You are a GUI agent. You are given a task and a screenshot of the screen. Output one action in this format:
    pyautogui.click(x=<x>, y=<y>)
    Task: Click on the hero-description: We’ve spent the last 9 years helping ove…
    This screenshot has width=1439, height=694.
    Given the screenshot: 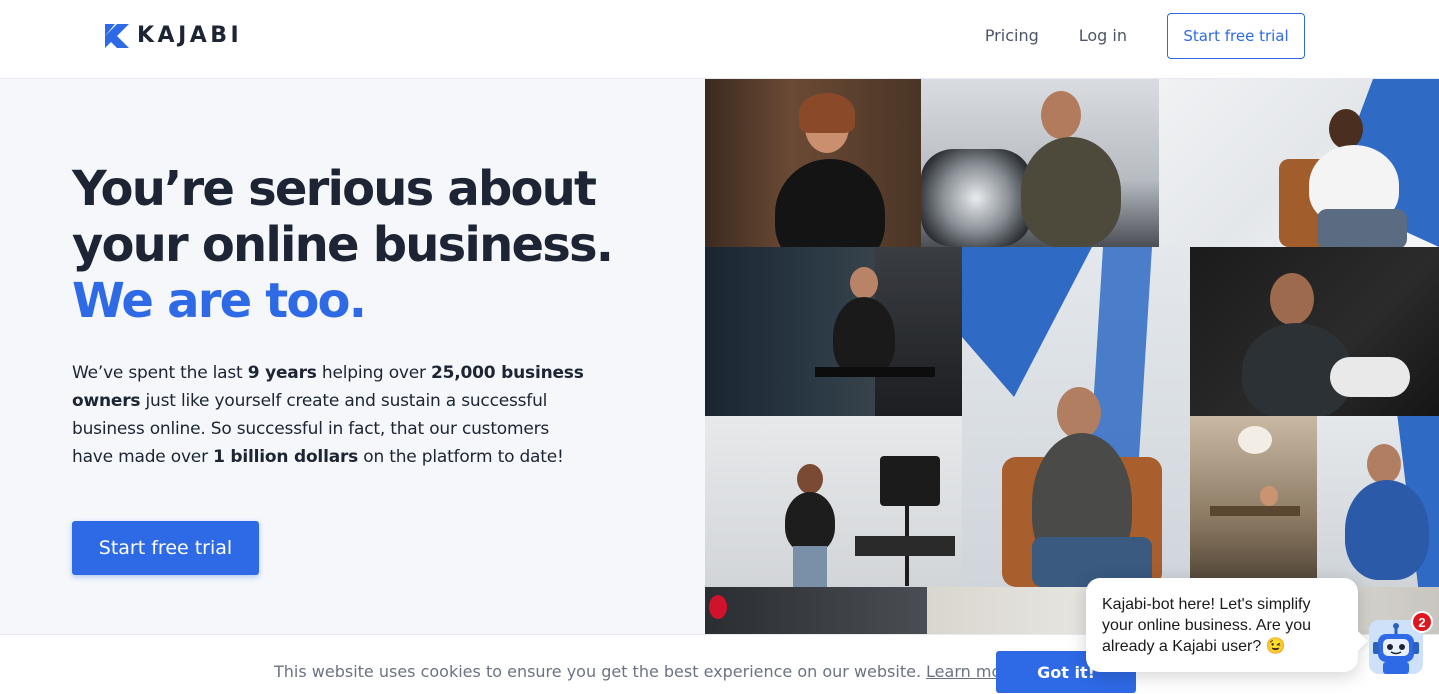 What is the action you would take?
    pyautogui.click(x=332, y=415)
    